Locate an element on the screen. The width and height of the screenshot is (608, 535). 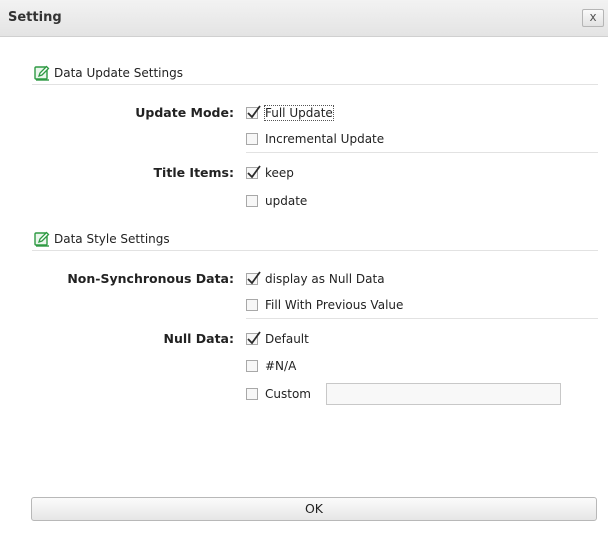
data-update-settings-heading: Data Update Settings is located at coordinates (118, 73).